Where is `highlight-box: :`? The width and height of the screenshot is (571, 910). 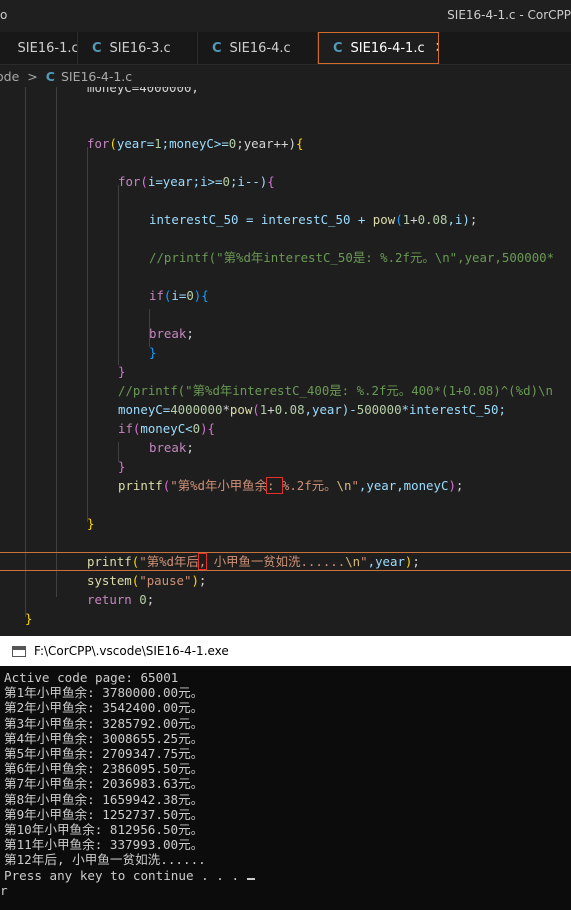 highlight-box: : is located at coordinates (274, 485).